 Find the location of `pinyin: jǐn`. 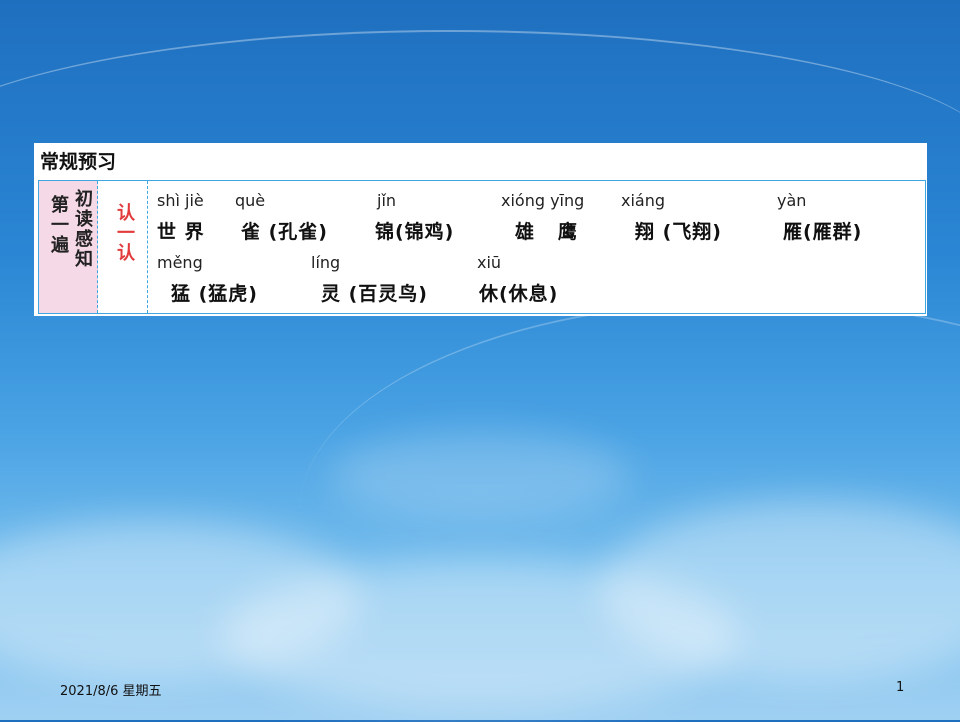

pinyin: jǐn is located at coordinates (387, 200).